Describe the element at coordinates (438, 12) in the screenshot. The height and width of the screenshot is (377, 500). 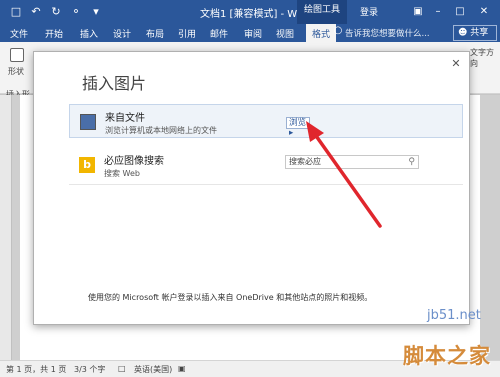
I see `minimize-icon: –` at that location.